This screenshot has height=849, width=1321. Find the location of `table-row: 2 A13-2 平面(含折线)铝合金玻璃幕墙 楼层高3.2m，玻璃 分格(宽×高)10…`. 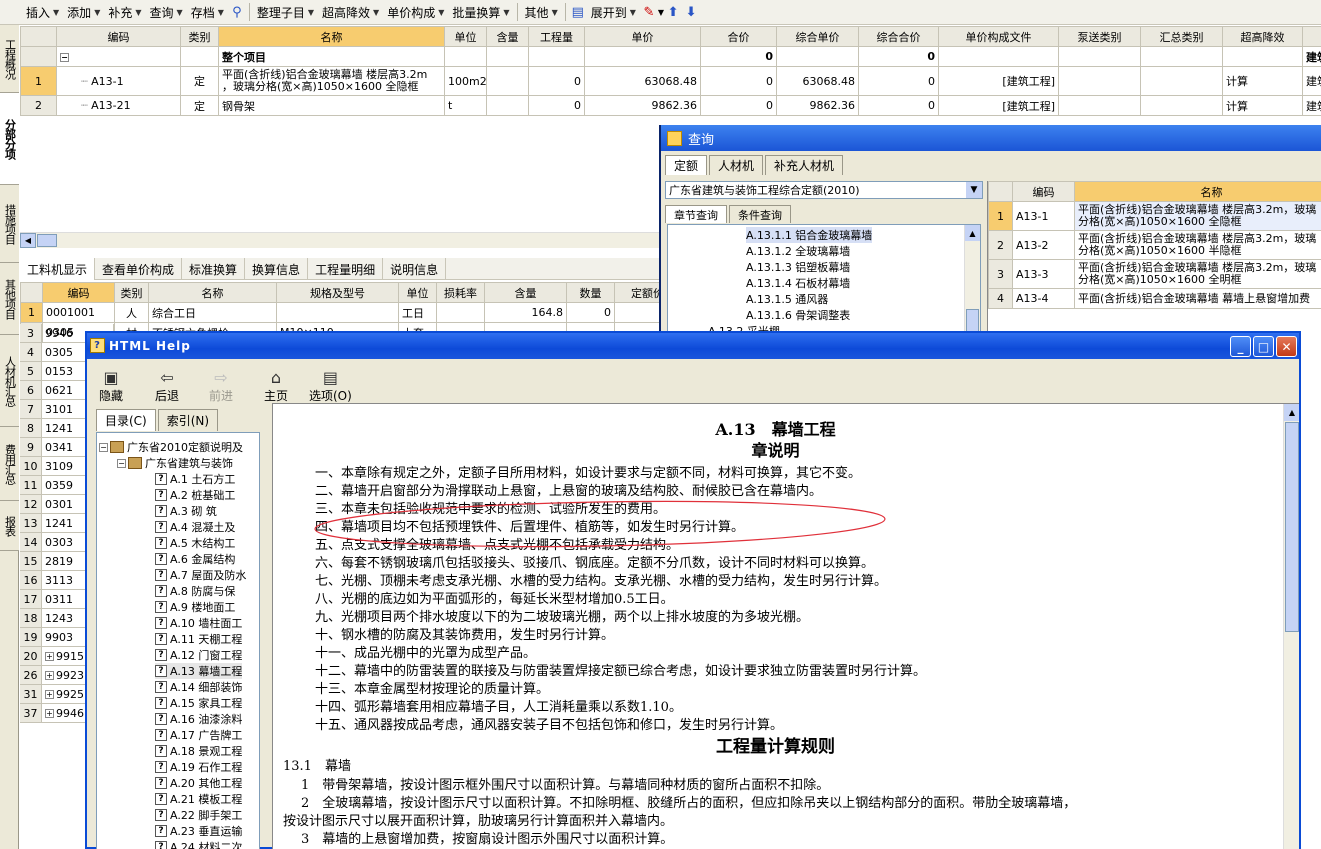

table-row: 2 A13-2 平面(含折线)铝合金玻璃幕墙 楼层高3.2m，玻璃 分格(宽×高)10… is located at coordinates (1154, 245).